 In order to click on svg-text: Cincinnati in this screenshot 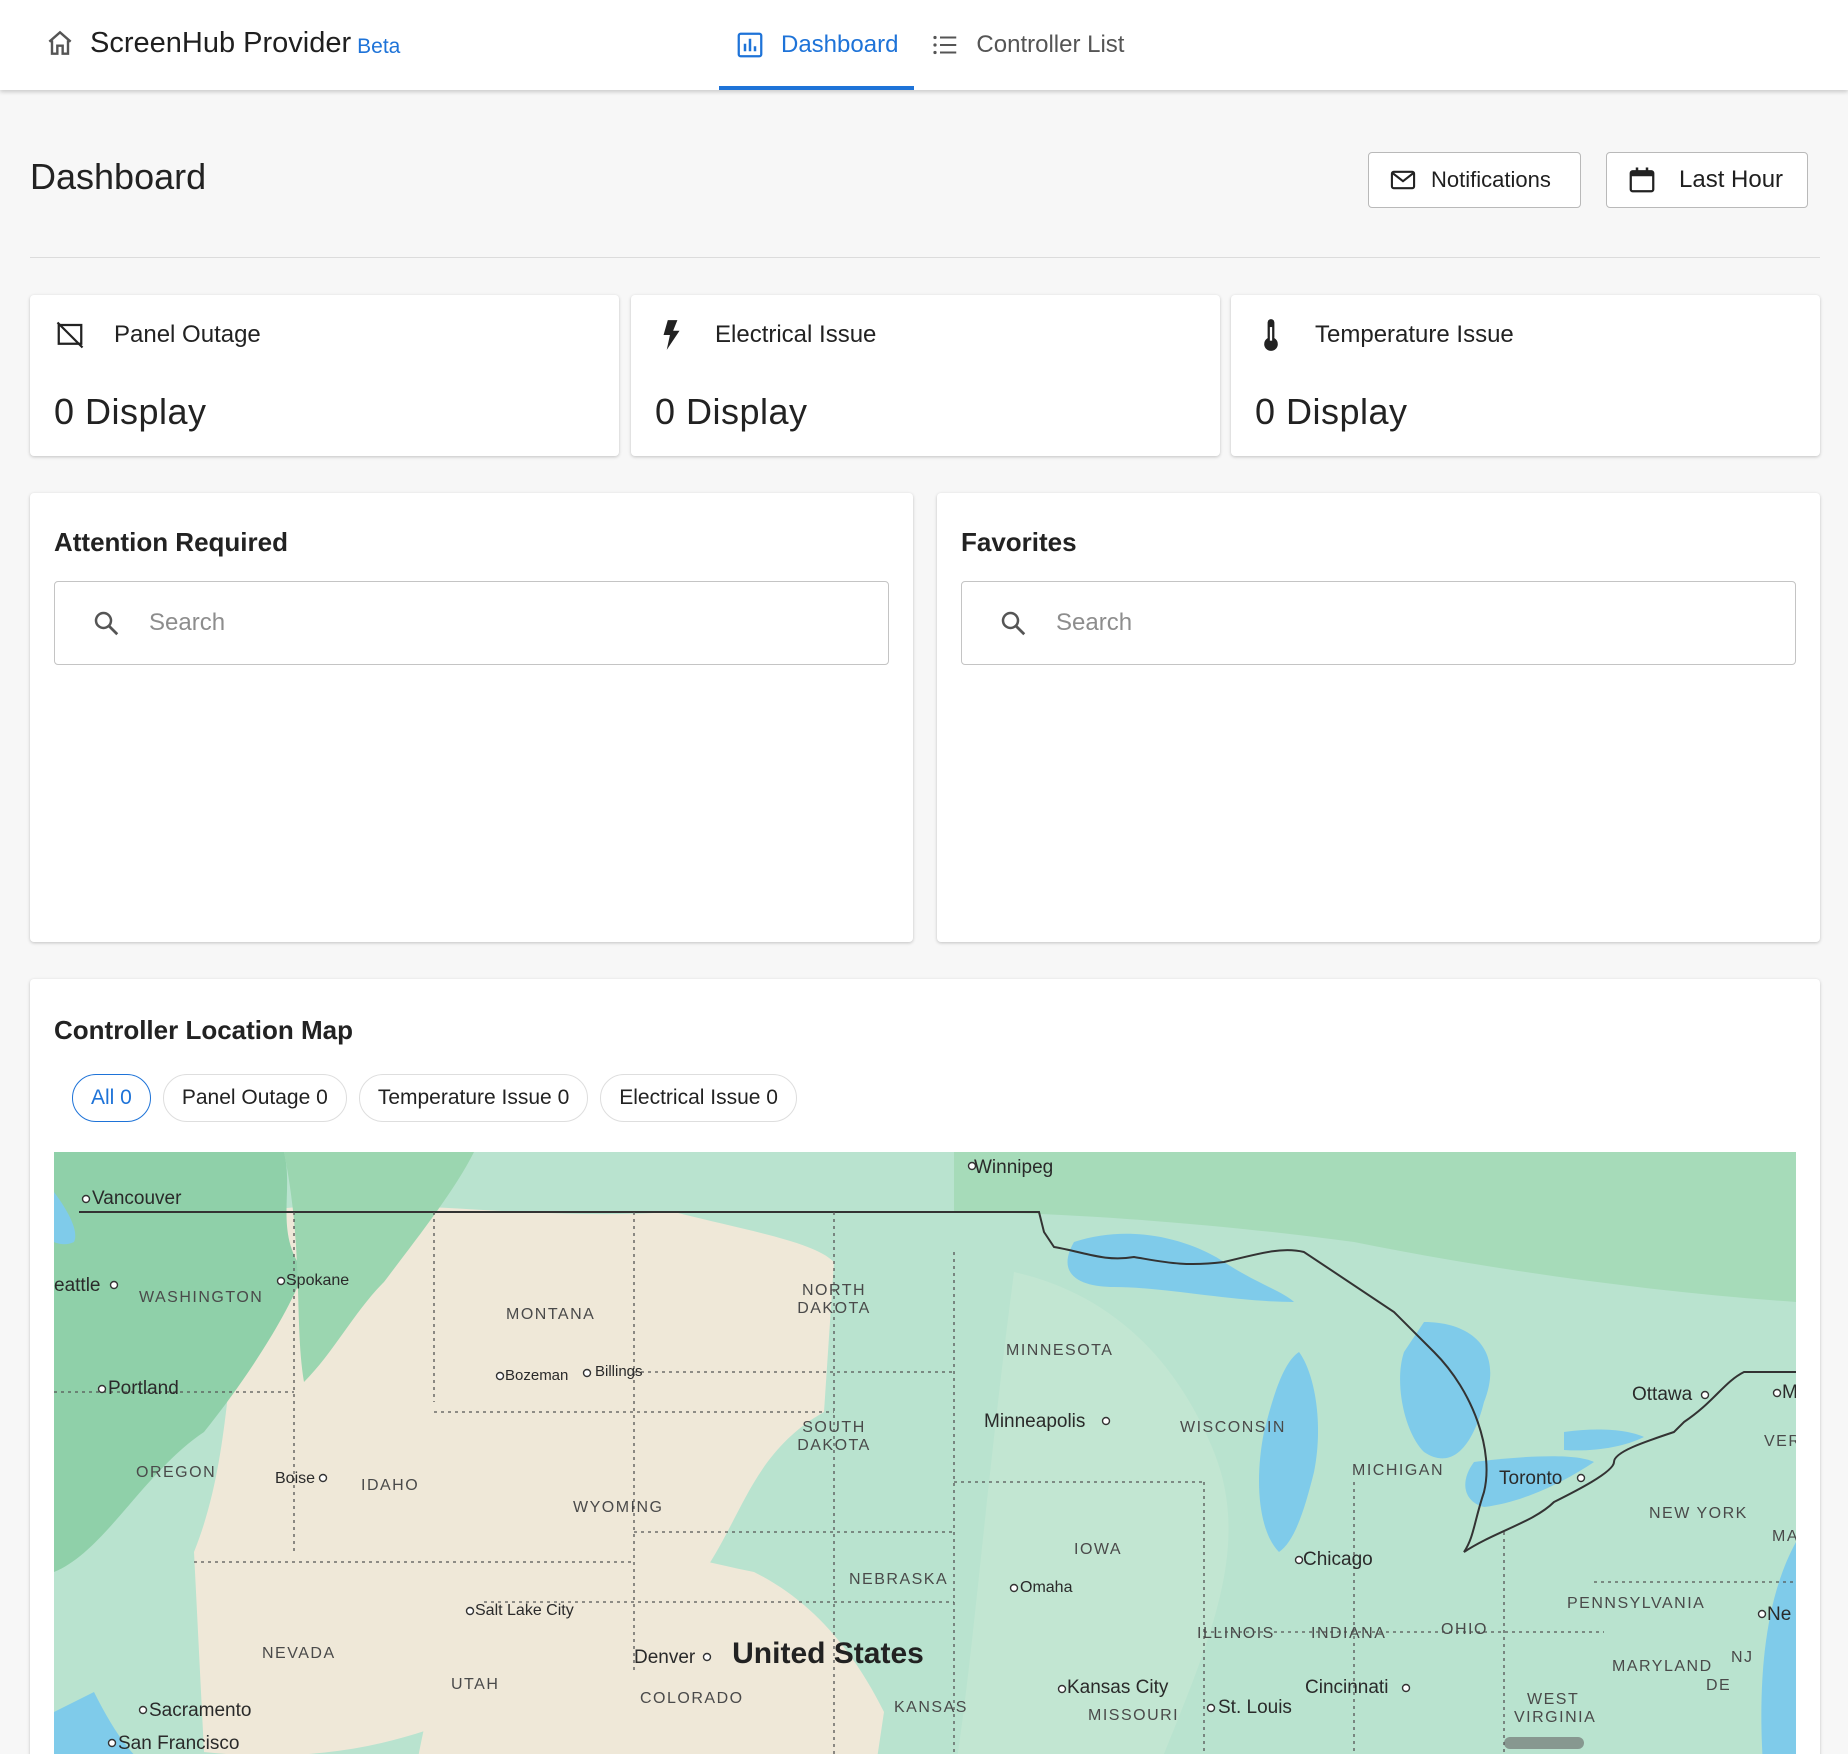, I will do `click(1346, 1687)`.